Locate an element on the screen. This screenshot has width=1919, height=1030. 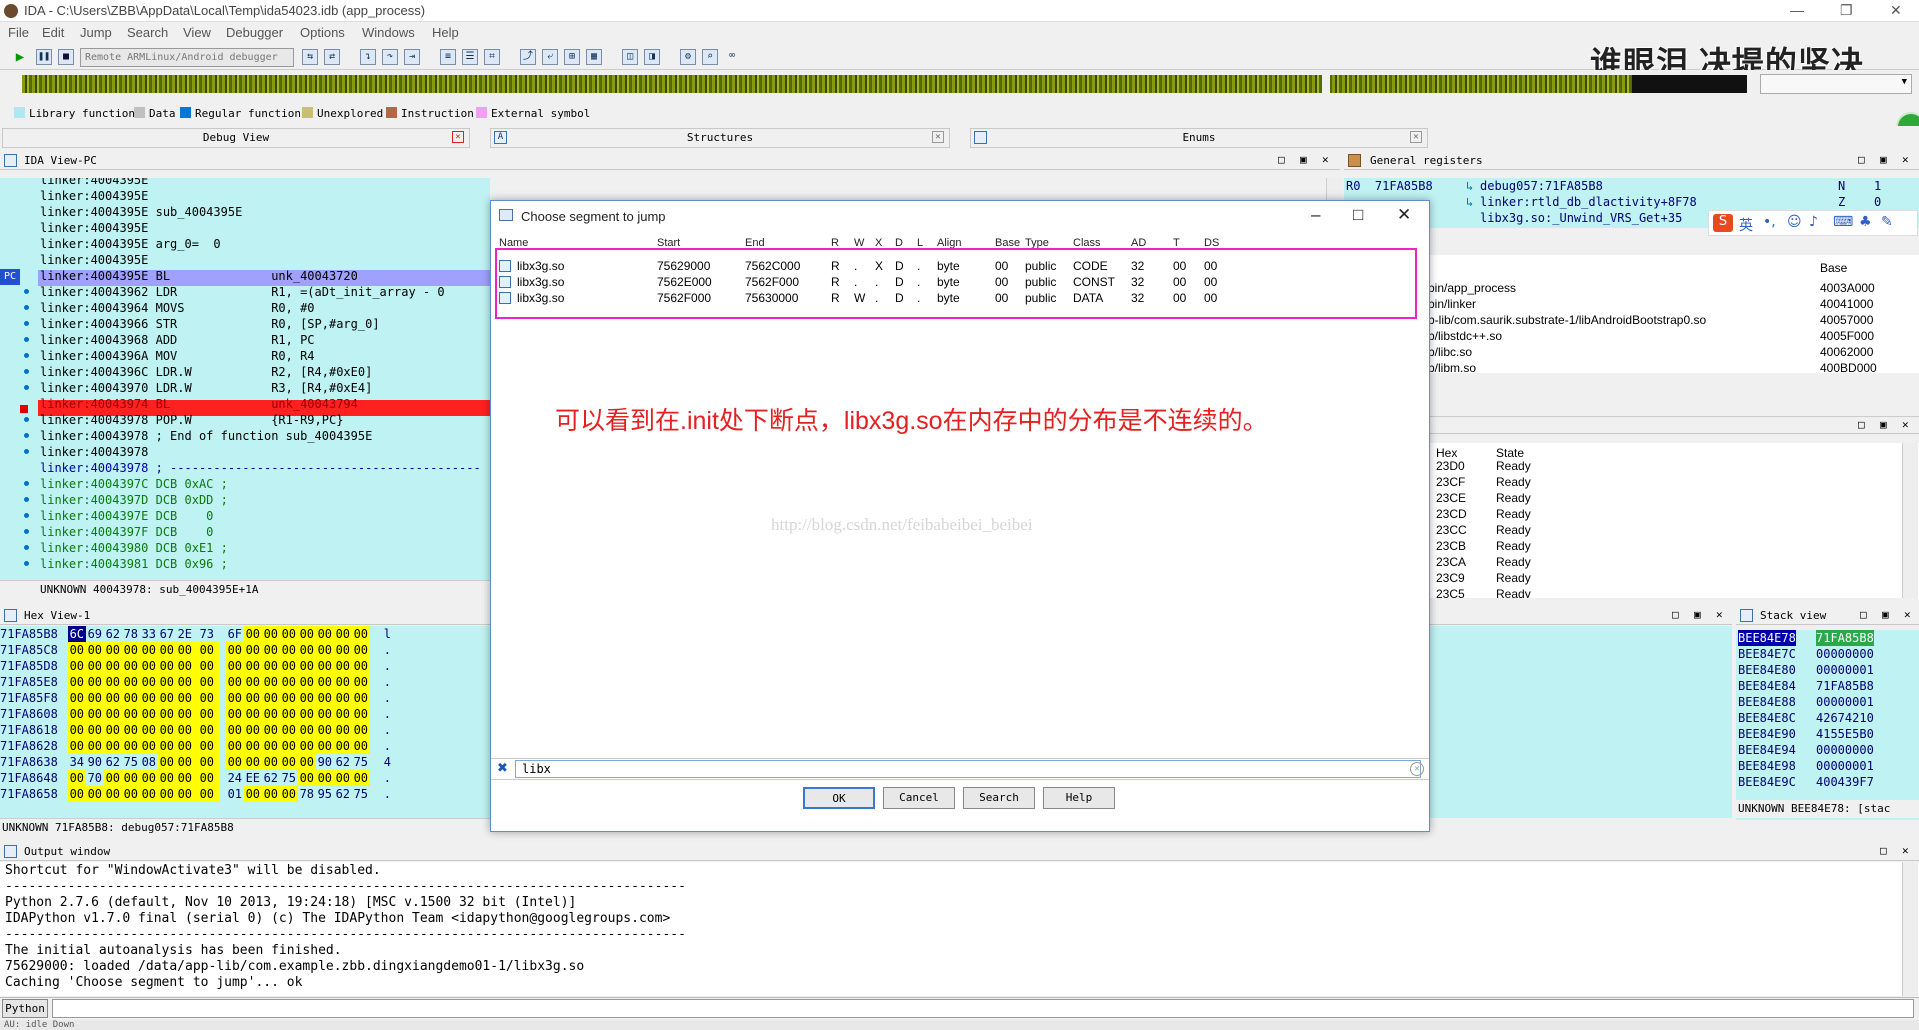
ime-settings-icon: ✎ is located at coordinates (1887, 222).